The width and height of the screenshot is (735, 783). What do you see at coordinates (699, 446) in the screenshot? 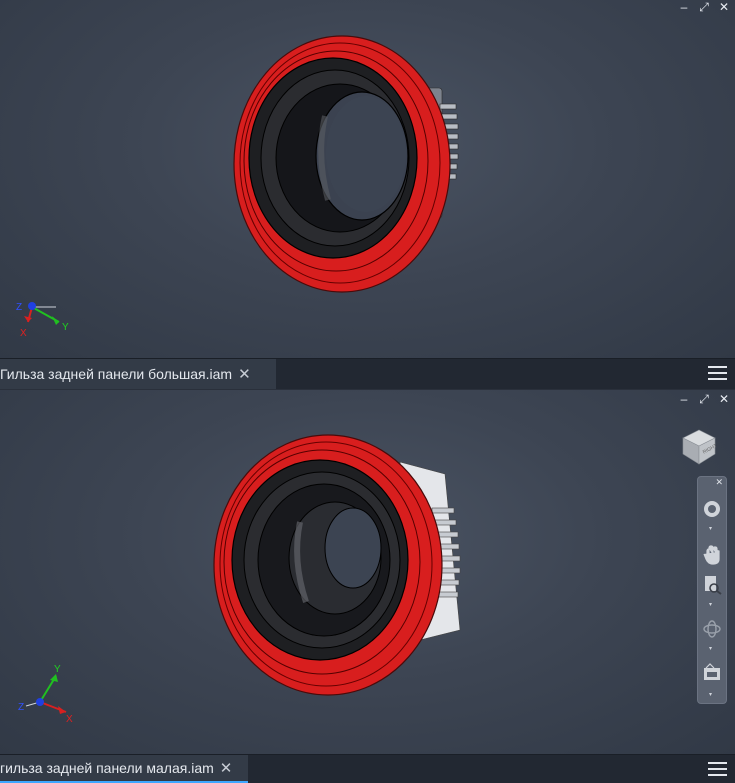
I see `viewcube: RIGHT` at bounding box center [699, 446].